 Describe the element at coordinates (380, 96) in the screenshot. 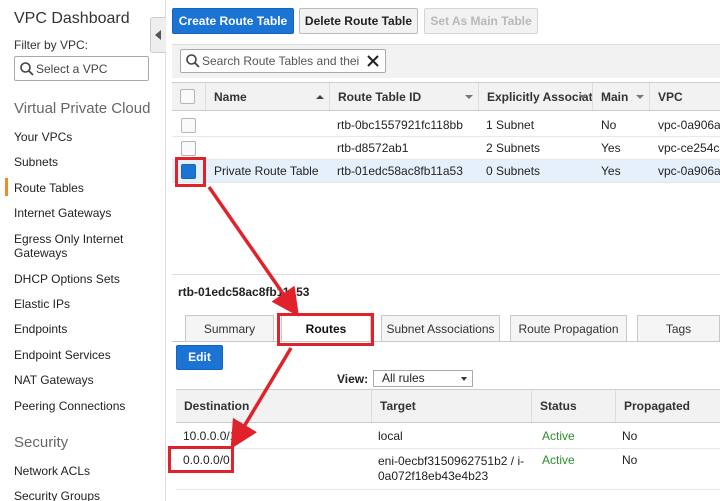

I see `column-header-route-table-id-label: Route Table ID` at that location.